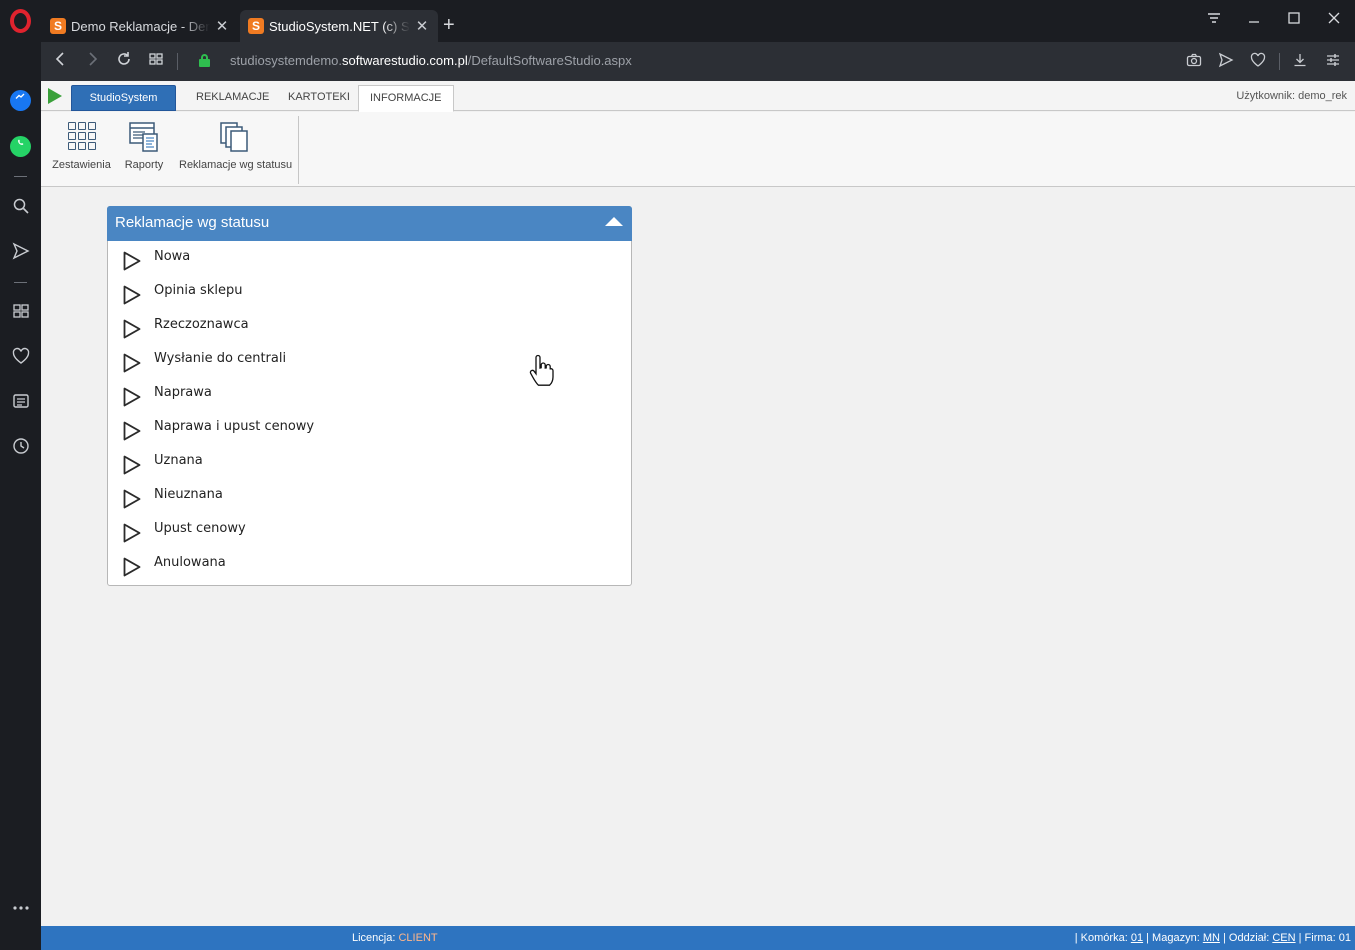 This screenshot has height=950, width=1355. I want to click on panel-title: Reklamacje wg statusu, so click(192, 222).